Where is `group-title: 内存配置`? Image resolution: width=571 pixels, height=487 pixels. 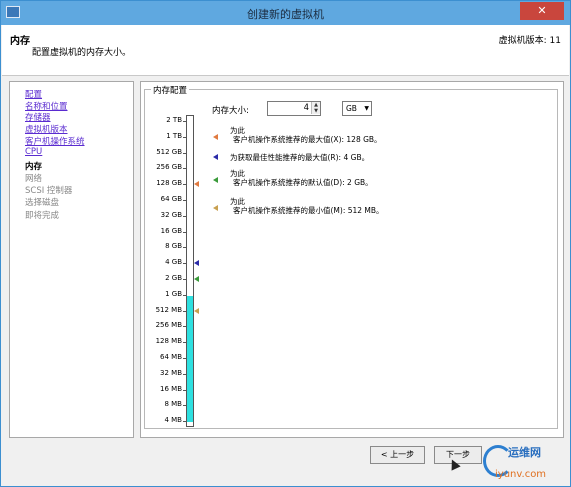
group-title: 内存配置 is located at coordinates (170, 90).